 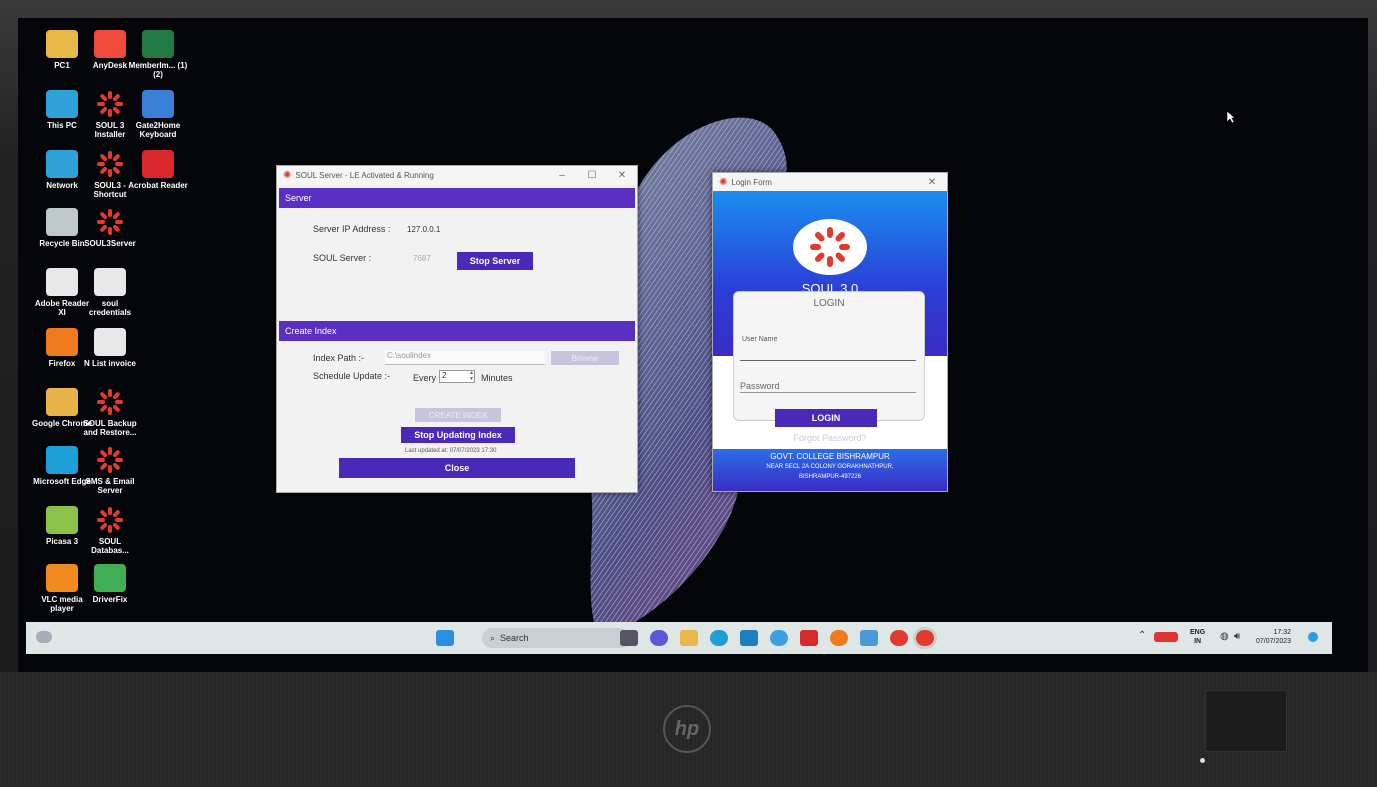 I want to click on college-name: GOVT. COLLEGE BISHRAMPUR, so click(x=830, y=456).